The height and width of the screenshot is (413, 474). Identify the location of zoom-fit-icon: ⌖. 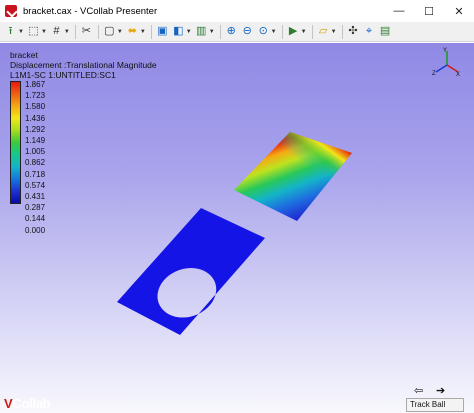
(369, 31).